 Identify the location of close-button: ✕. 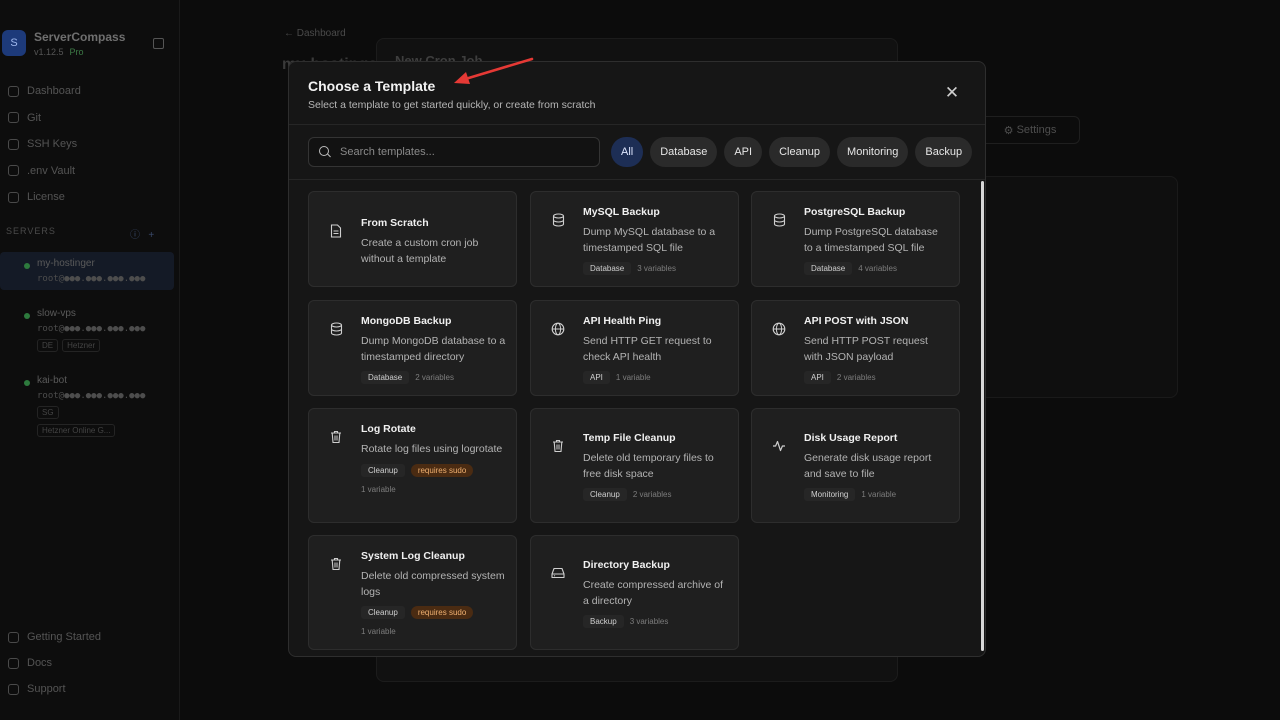
(952, 93).